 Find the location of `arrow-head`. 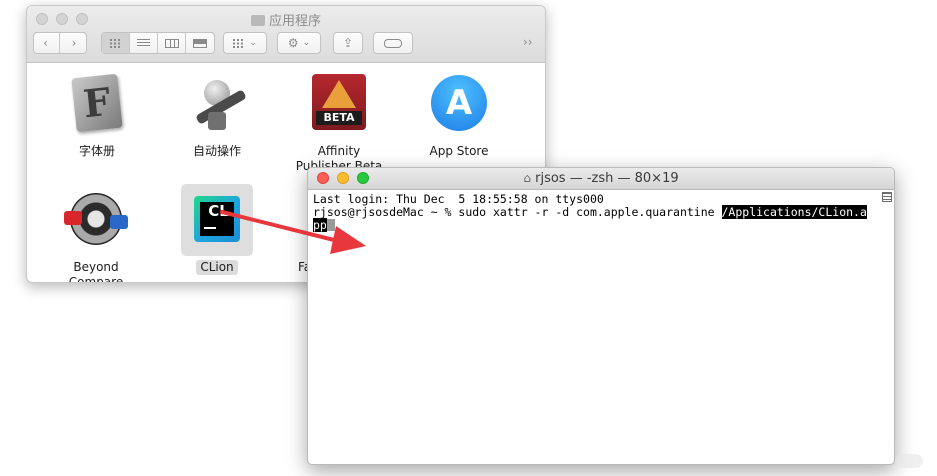

arrow-head is located at coordinates (348, 240).